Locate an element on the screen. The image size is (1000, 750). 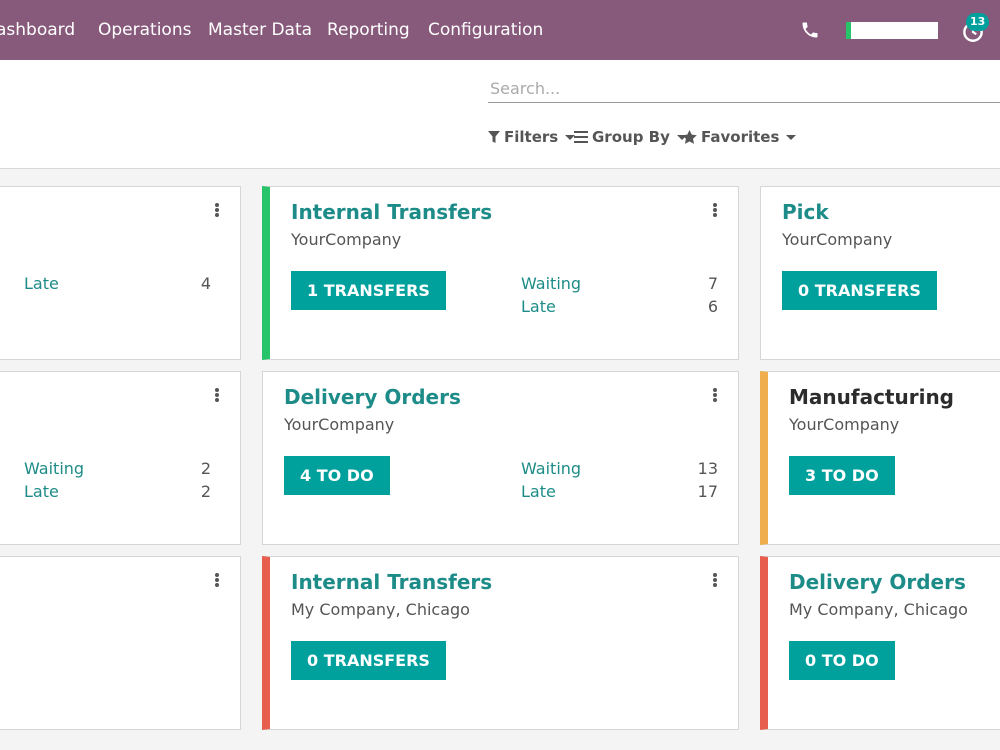
menu-reporting: Reporting is located at coordinates (368, 30).